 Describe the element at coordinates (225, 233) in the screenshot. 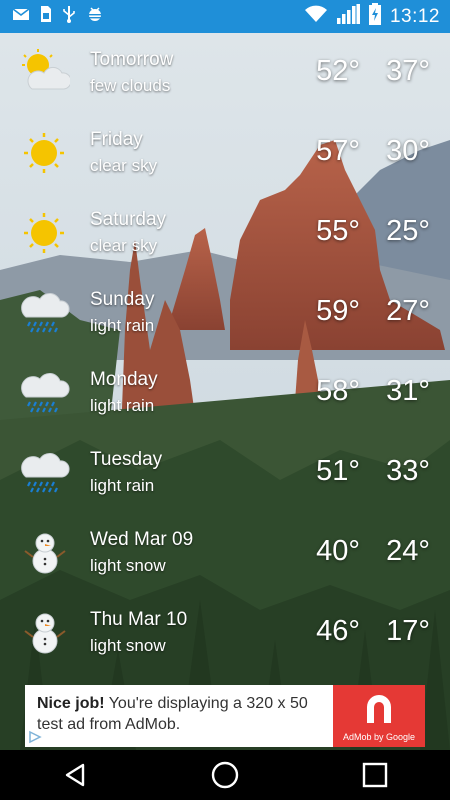

I see `forecast-row-saturday: Saturday clear sky 55° 25°` at that location.